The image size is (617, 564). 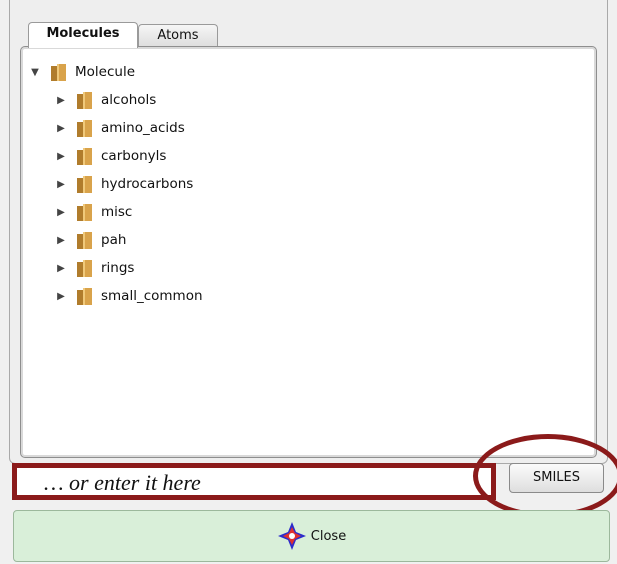 What do you see at coordinates (93, 212) in the screenshot?
I see `tree-item-misc: ▶ misc` at bounding box center [93, 212].